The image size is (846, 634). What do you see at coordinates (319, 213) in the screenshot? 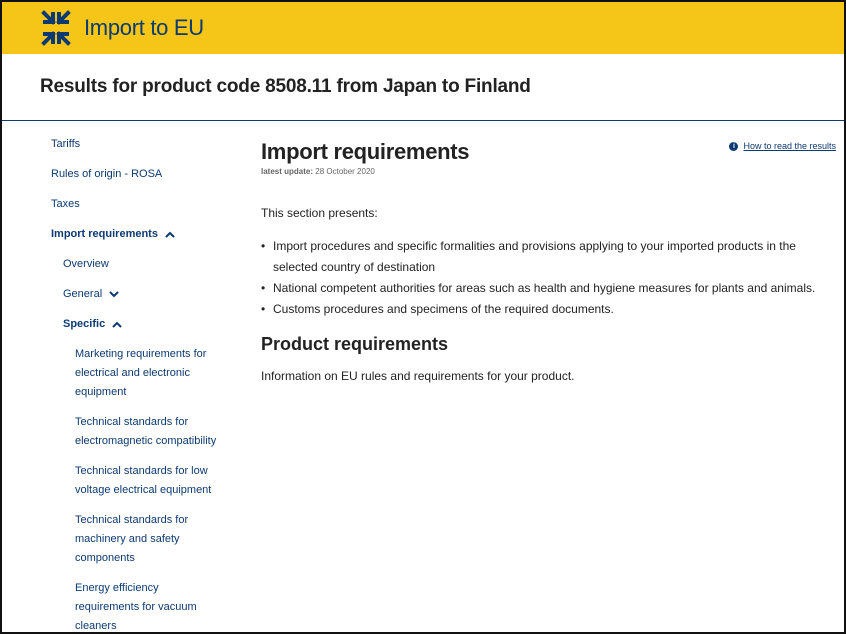
I see `intro-text: This section presents:` at bounding box center [319, 213].